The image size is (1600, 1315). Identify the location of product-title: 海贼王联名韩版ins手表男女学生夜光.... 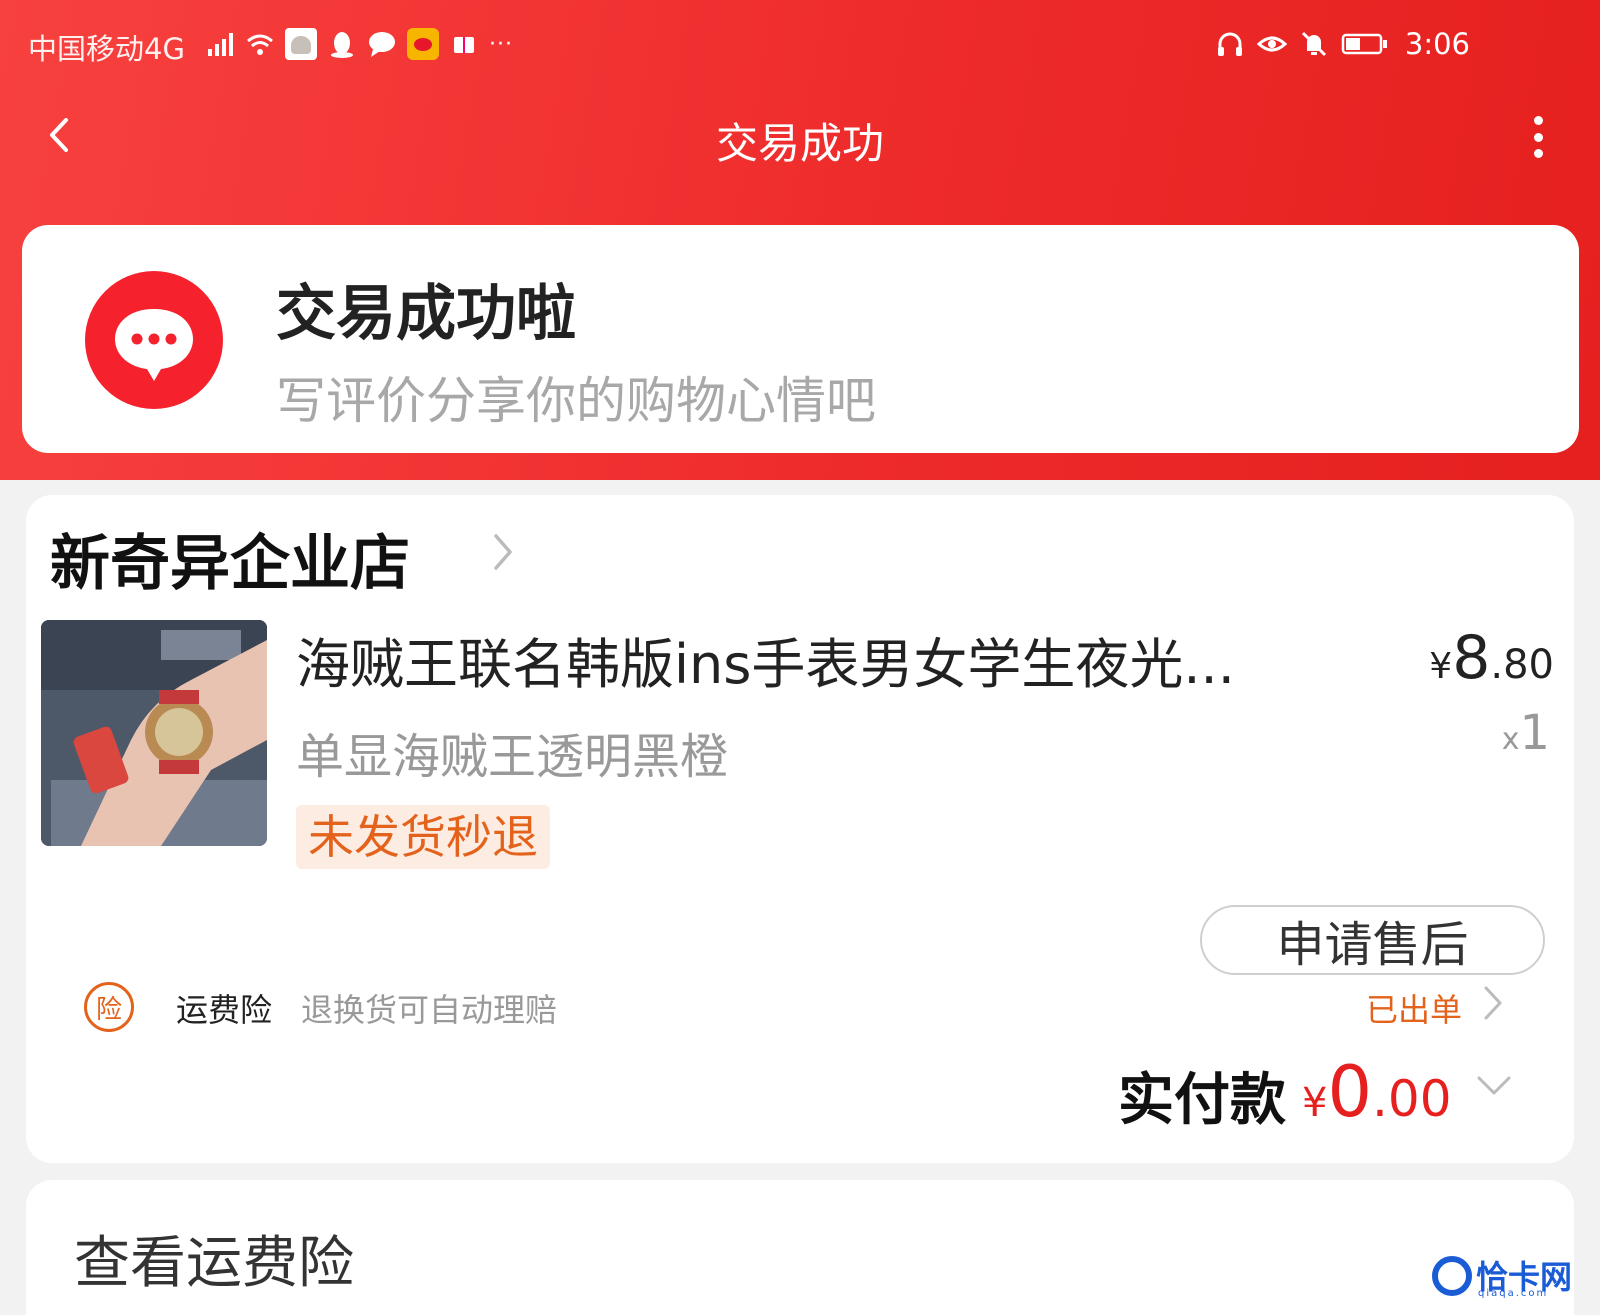
(826, 659).